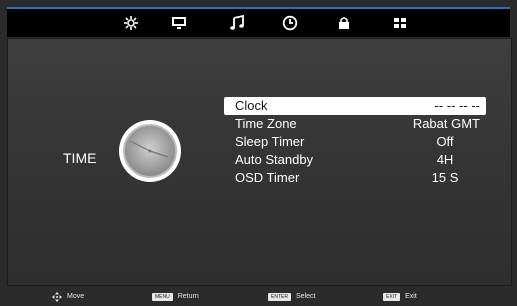 This screenshot has width=517, height=306. What do you see at coordinates (290, 23) in the screenshot?
I see `time-icon` at bounding box center [290, 23].